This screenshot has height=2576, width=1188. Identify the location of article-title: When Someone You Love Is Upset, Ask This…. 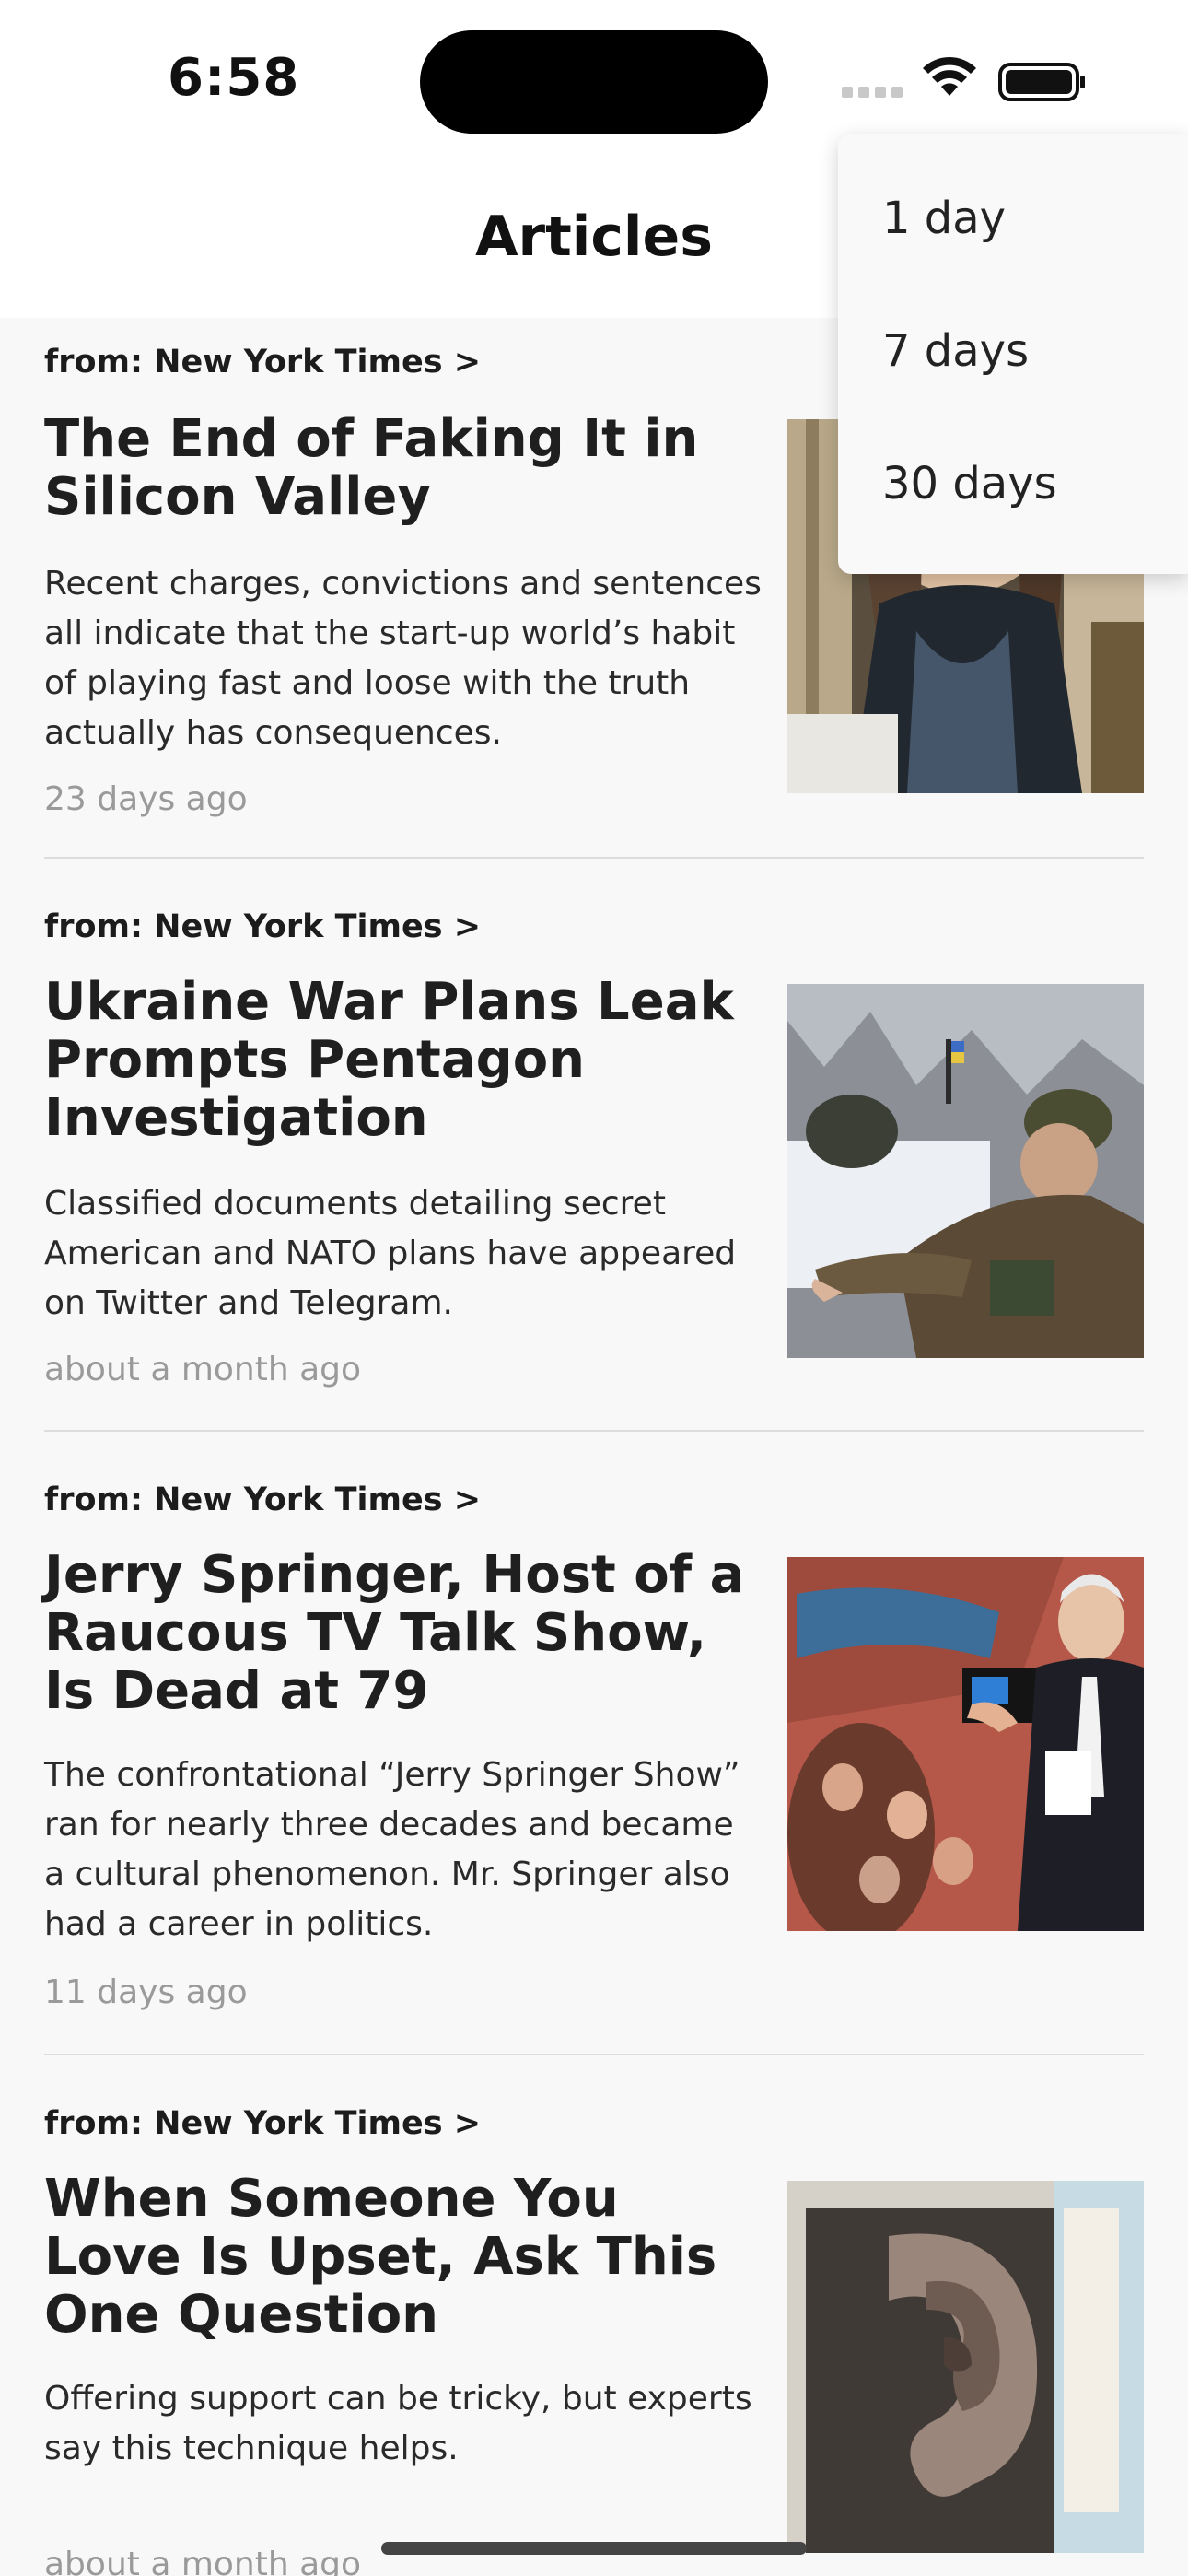
(403, 2257).